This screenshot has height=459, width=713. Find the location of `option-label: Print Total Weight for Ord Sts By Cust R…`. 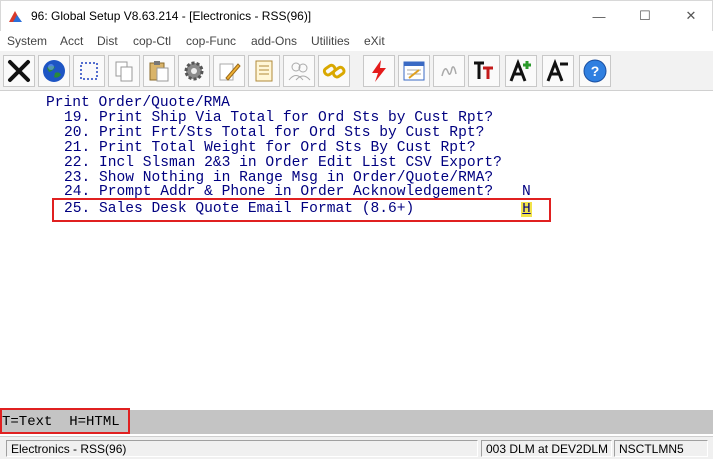

option-label: Print Total Weight for Ord Sts By Cust R… is located at coordinates (287, 148).